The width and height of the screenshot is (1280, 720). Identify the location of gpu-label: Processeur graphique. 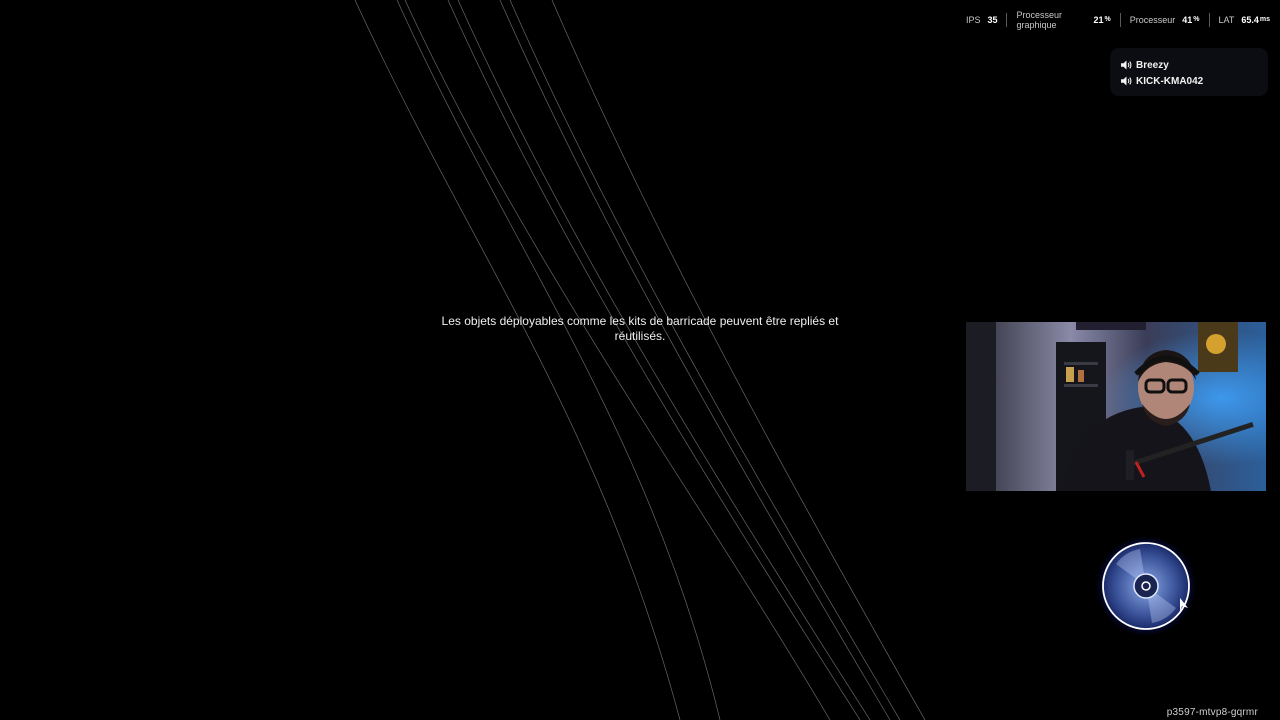
(1051, 20).